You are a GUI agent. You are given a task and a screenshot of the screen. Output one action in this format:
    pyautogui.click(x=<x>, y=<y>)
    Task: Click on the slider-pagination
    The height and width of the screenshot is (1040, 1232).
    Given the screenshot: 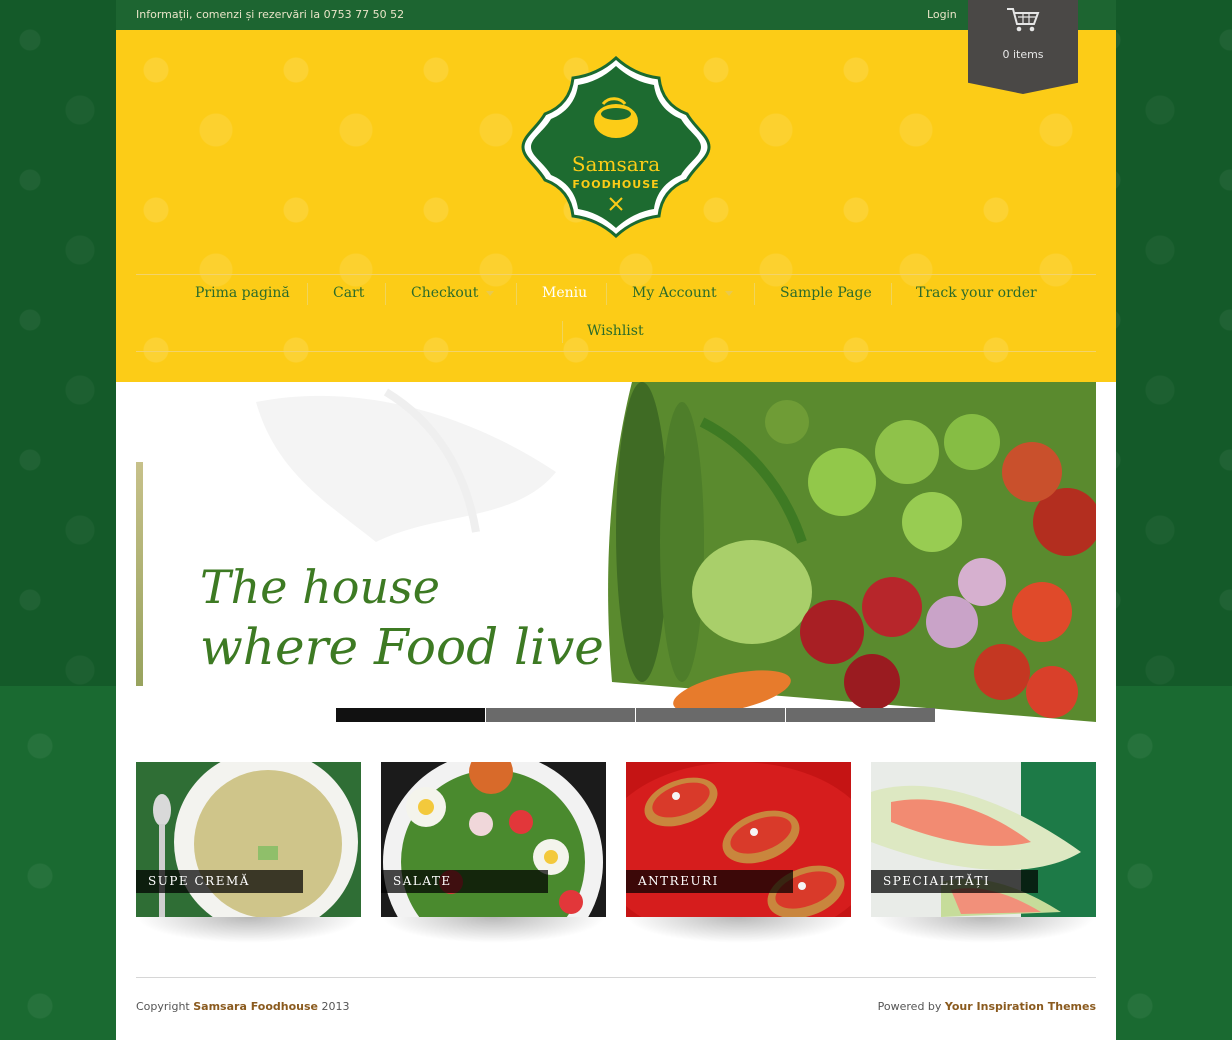 What is the action you would take?
    pyautogui.click(x=636, y=715)
    